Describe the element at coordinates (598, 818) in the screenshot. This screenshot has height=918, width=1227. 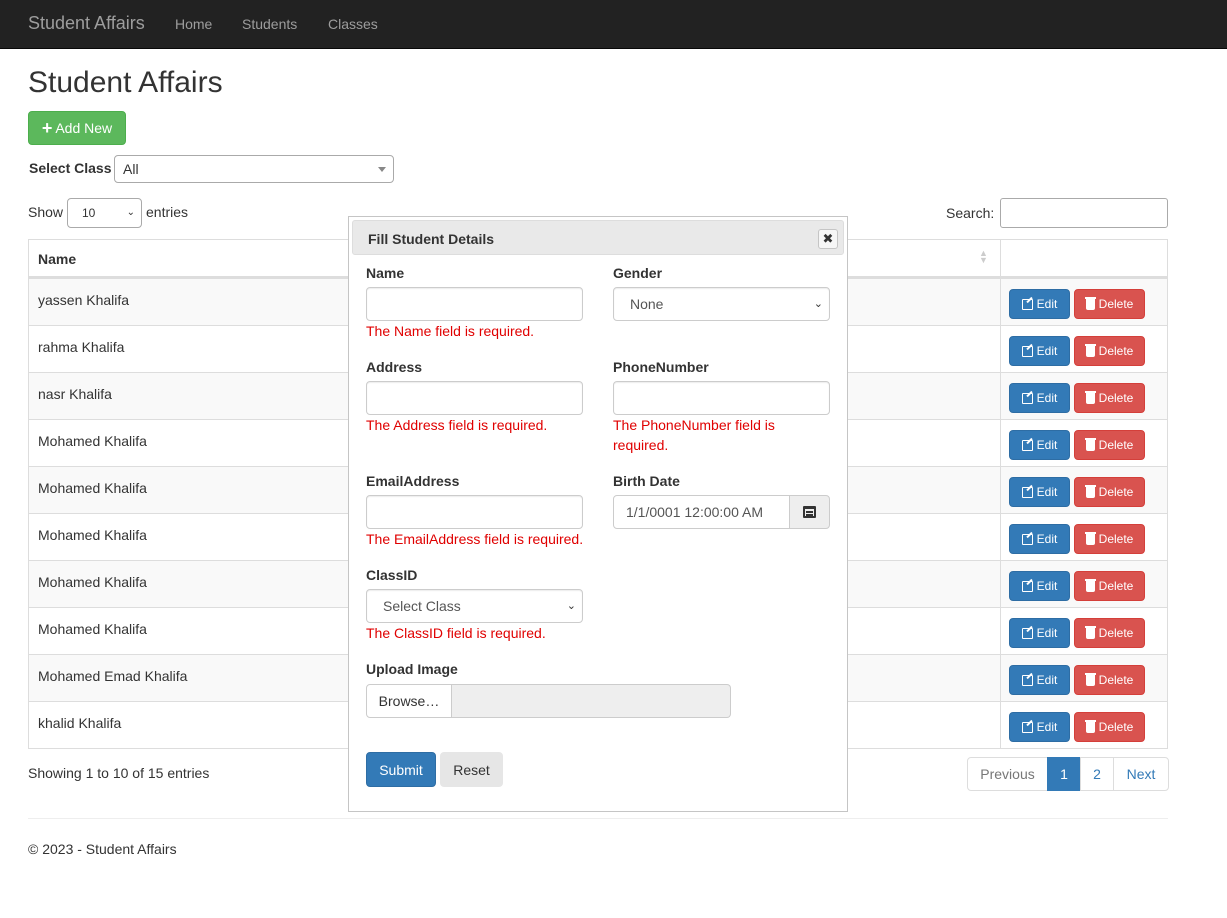
I see `footer-divider` at that location.